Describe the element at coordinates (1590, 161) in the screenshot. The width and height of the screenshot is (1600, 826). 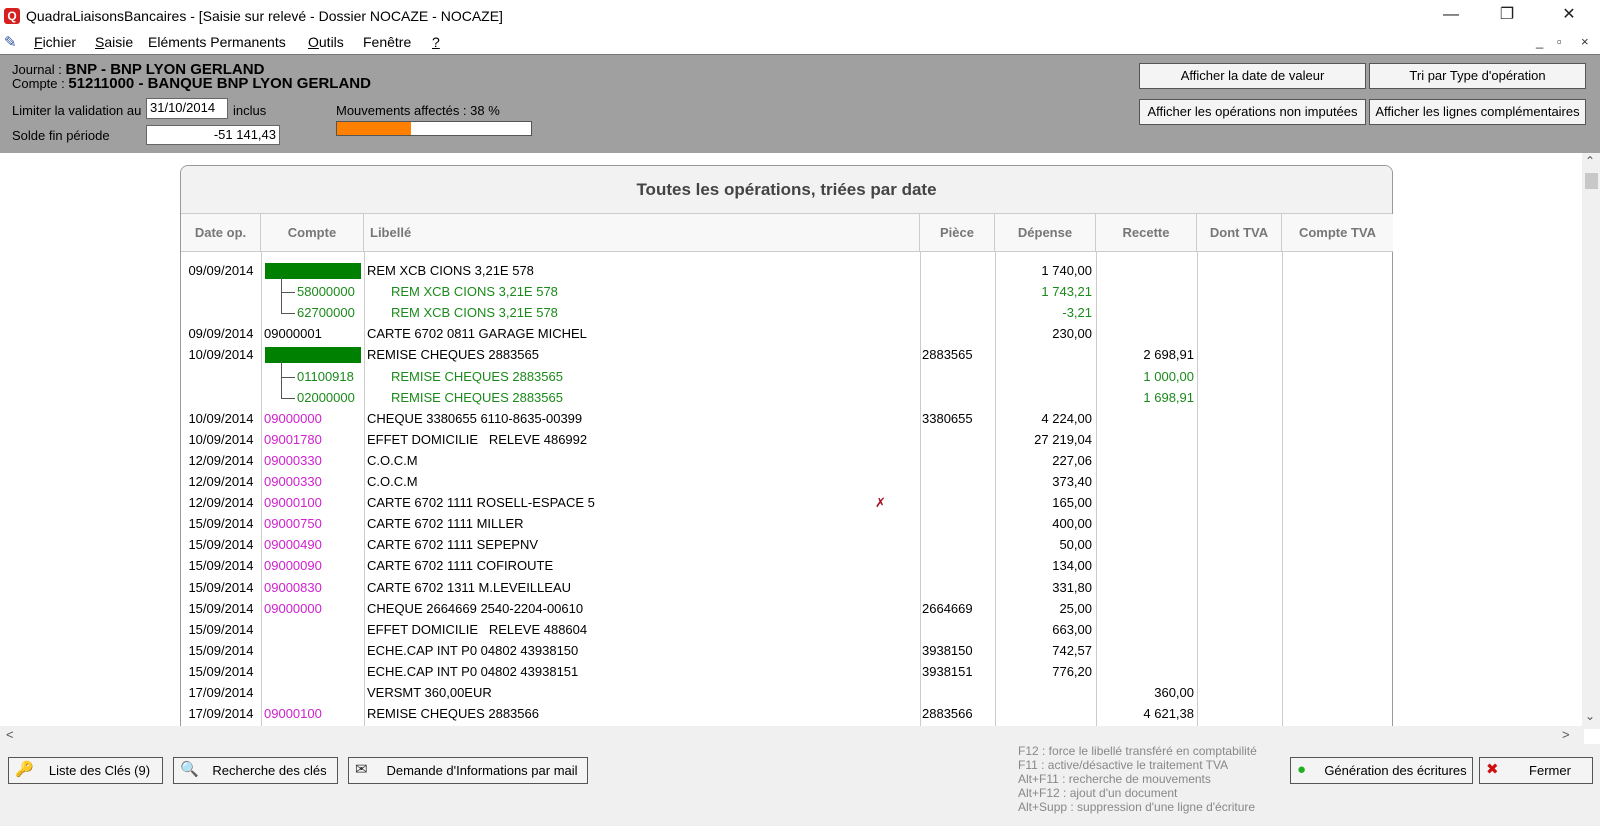
I see `scroll-up-icon: ⌃` at that location.